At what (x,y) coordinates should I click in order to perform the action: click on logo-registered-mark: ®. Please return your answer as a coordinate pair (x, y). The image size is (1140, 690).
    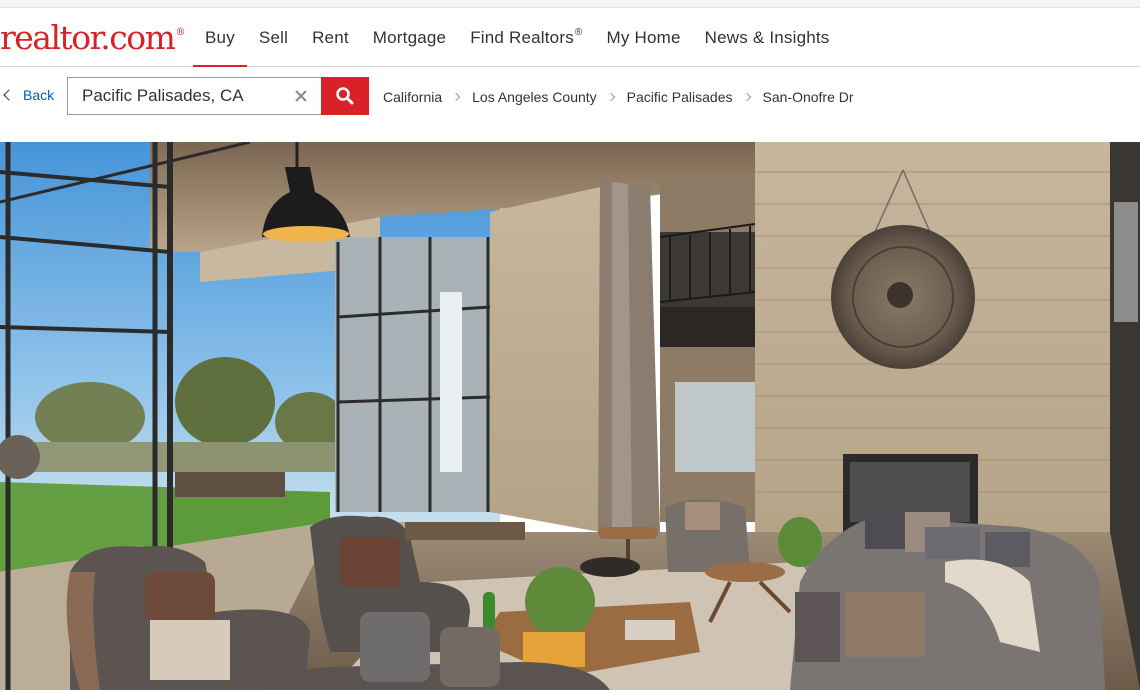
    Looking at the image, I should click on (180, 32).